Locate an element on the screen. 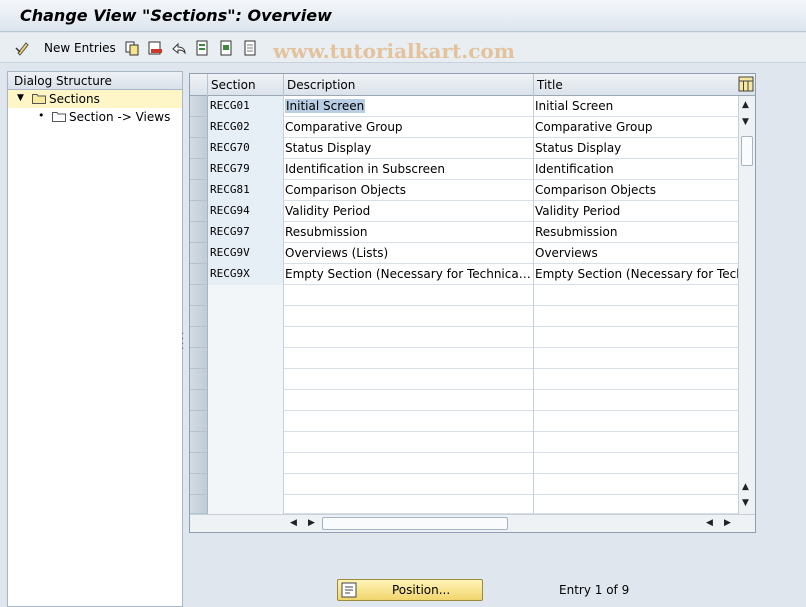 The width and height of the screenshot is (806, 607). cell-title: Overviews is located at coordinates (636, 253).